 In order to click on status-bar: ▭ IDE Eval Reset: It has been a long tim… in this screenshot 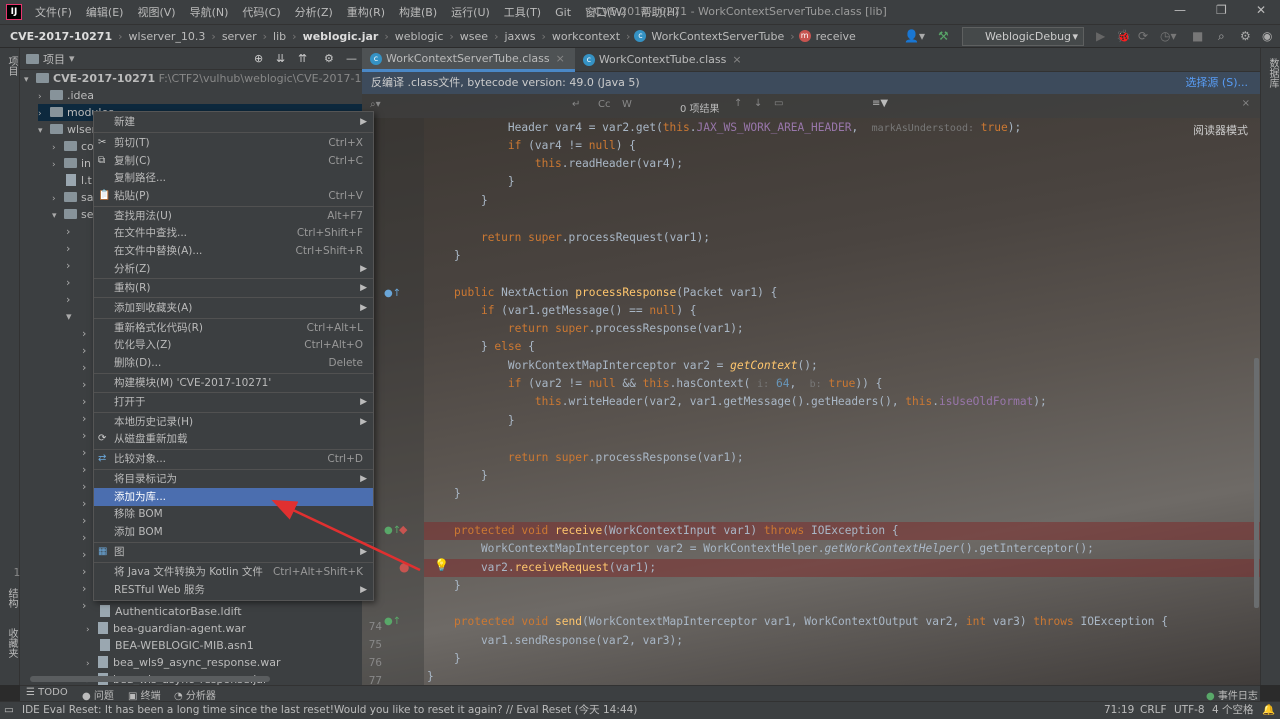, I will do `click(640, 710)`.